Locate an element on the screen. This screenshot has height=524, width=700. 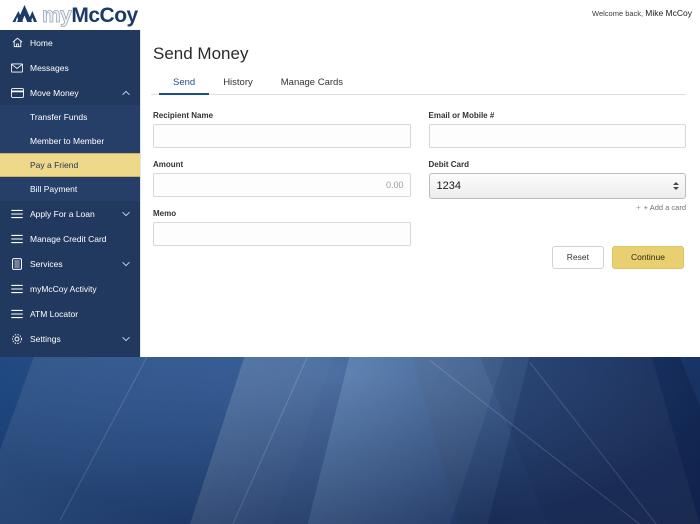
field-memo: Memo is located at coordinates (282, 227).